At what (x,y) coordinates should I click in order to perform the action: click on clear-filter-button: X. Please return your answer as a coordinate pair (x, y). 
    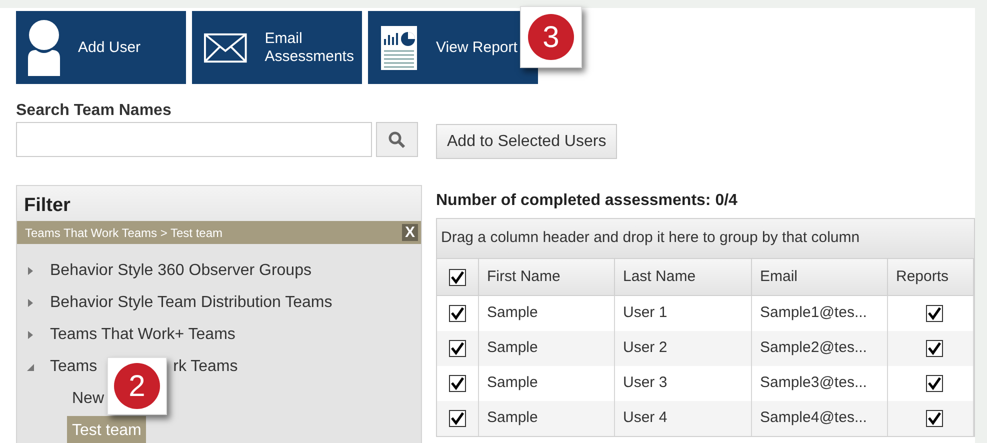
    Looking at the image, I should click on (410, 232).